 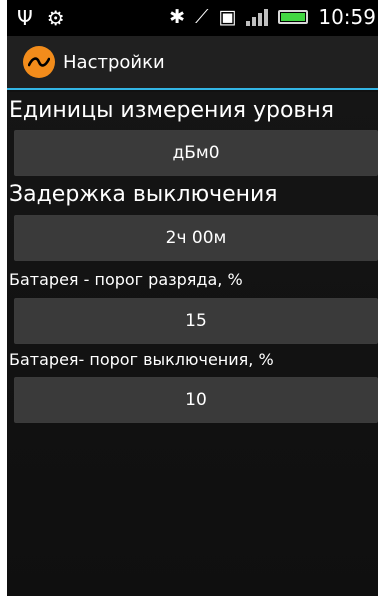 What do you see at coordinates (55, 18) in the screenshot?
I see `android-debug-icon: ⚙` at bounding box center [55, 18].